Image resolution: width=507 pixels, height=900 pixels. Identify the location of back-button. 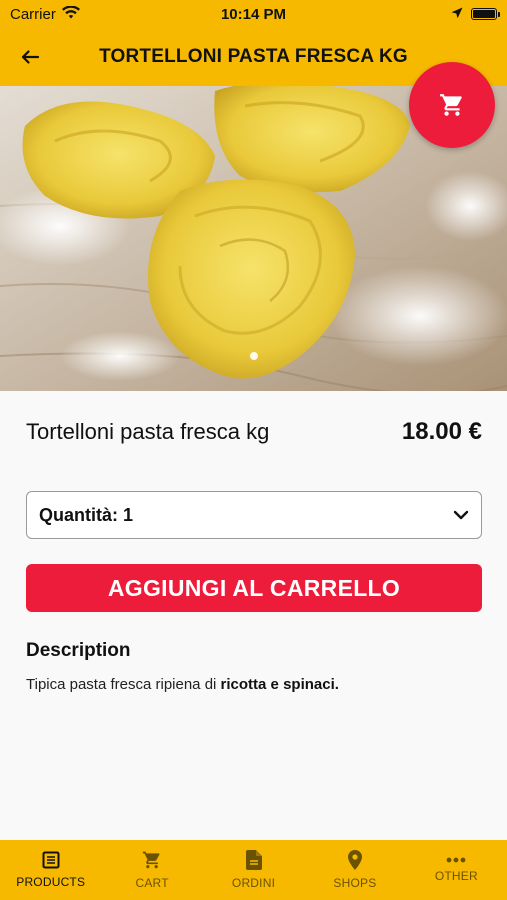
(30, 57).